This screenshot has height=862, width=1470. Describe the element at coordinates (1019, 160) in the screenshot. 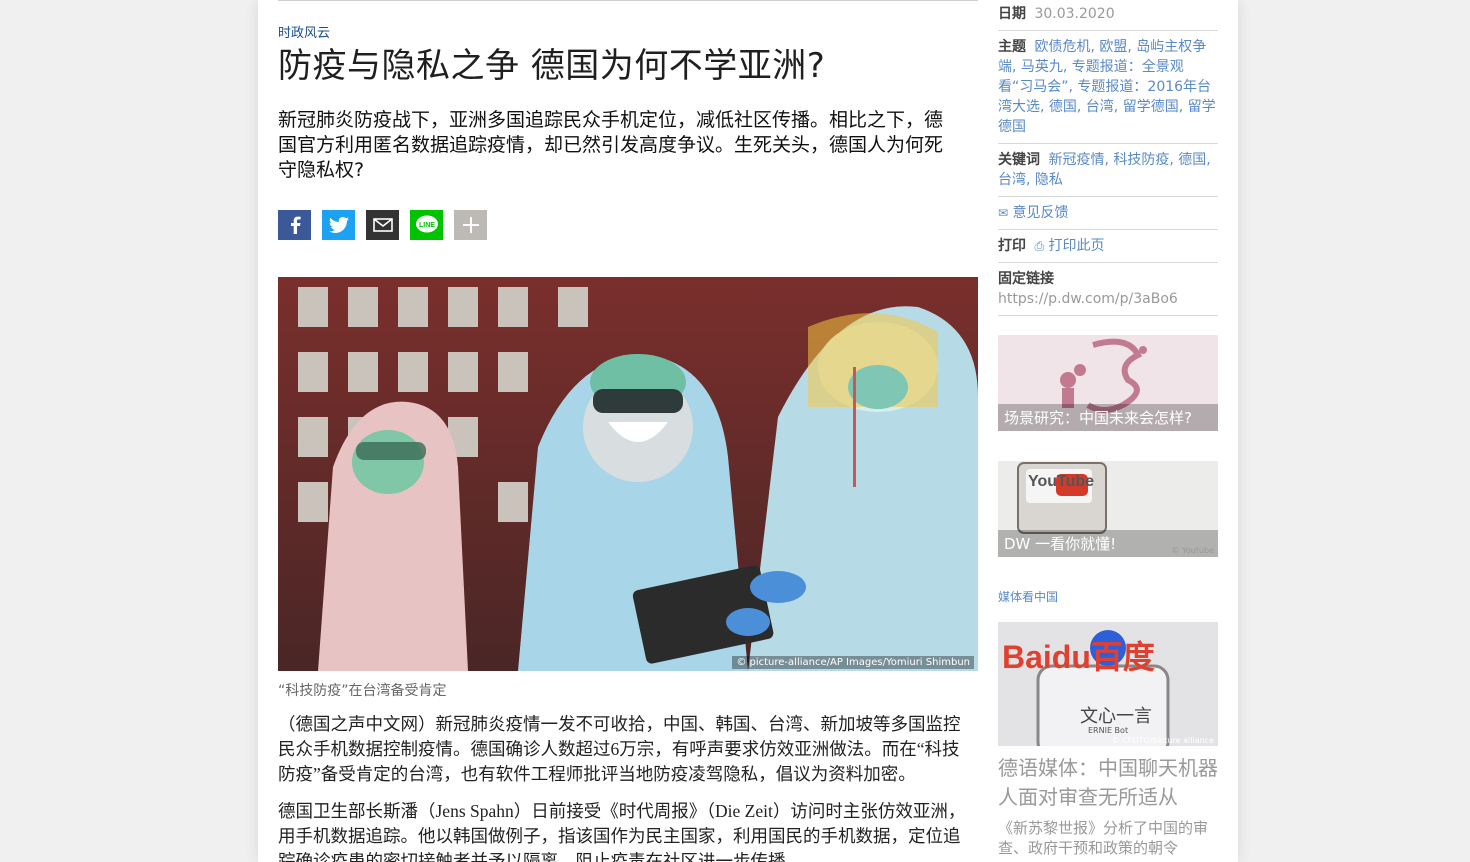

I see `keywords-label: 关键词` at that location.